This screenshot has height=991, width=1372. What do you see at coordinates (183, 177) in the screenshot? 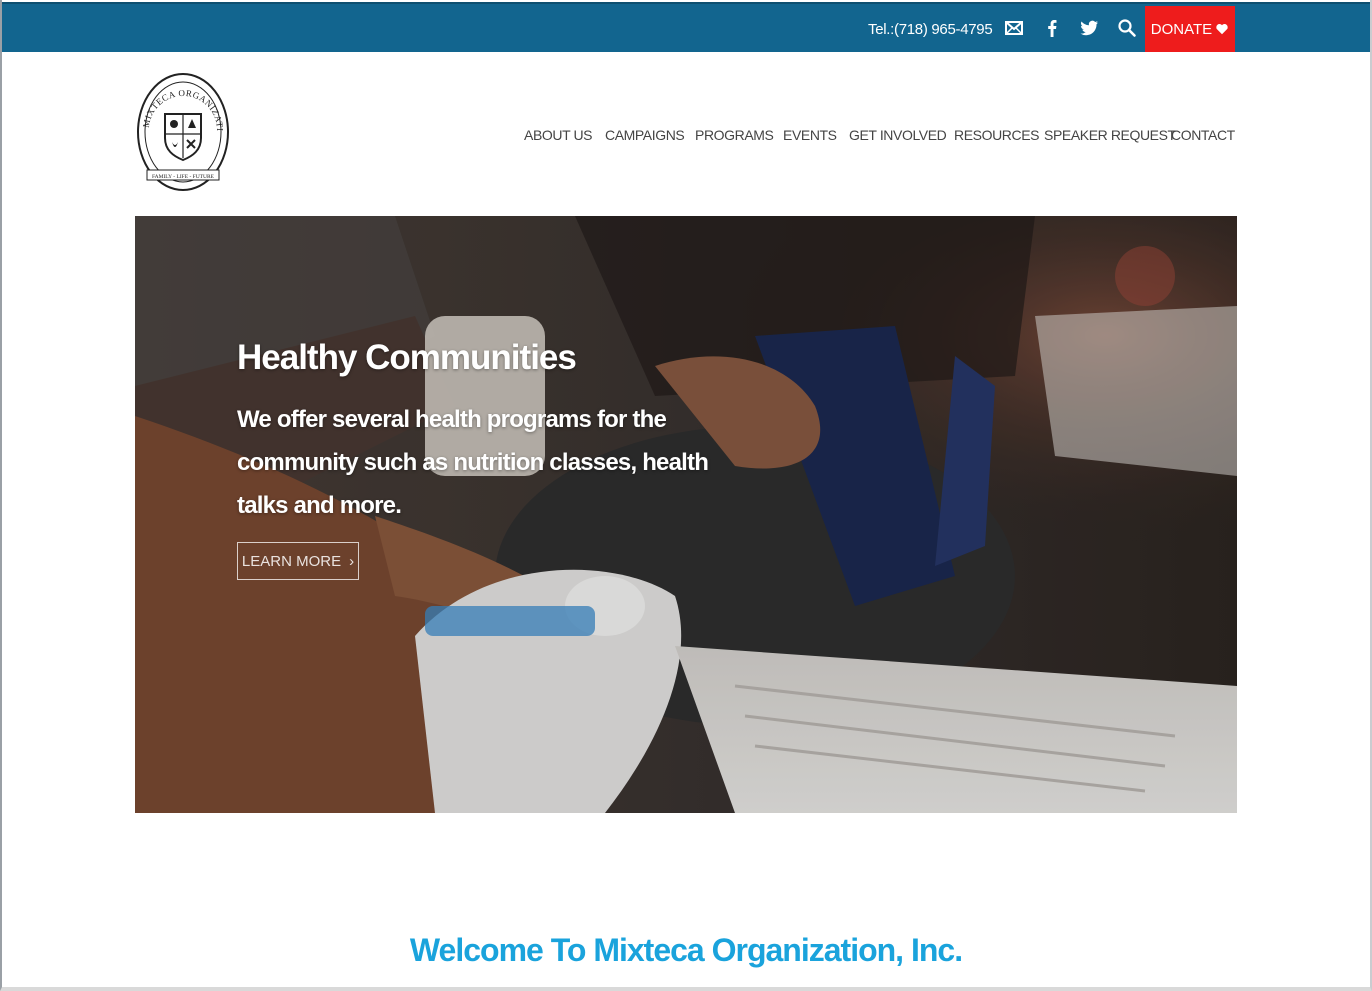
I see `logo-motto: FAMILY - LIFE - FUTURE` at bounding box center [183, 177].